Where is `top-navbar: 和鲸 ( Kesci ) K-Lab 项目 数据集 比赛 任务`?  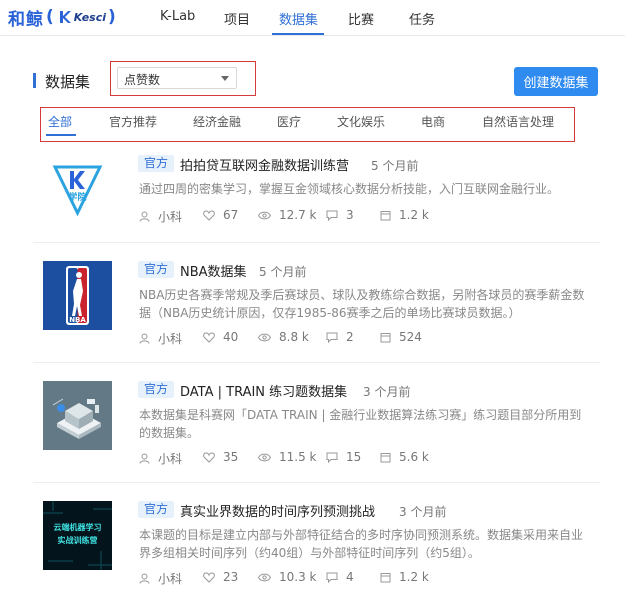 top-navbar: 和鲸 ( Kesci ) K-Lab 项目 数据集 比赛 任务 is located at coordinates (312, 18).